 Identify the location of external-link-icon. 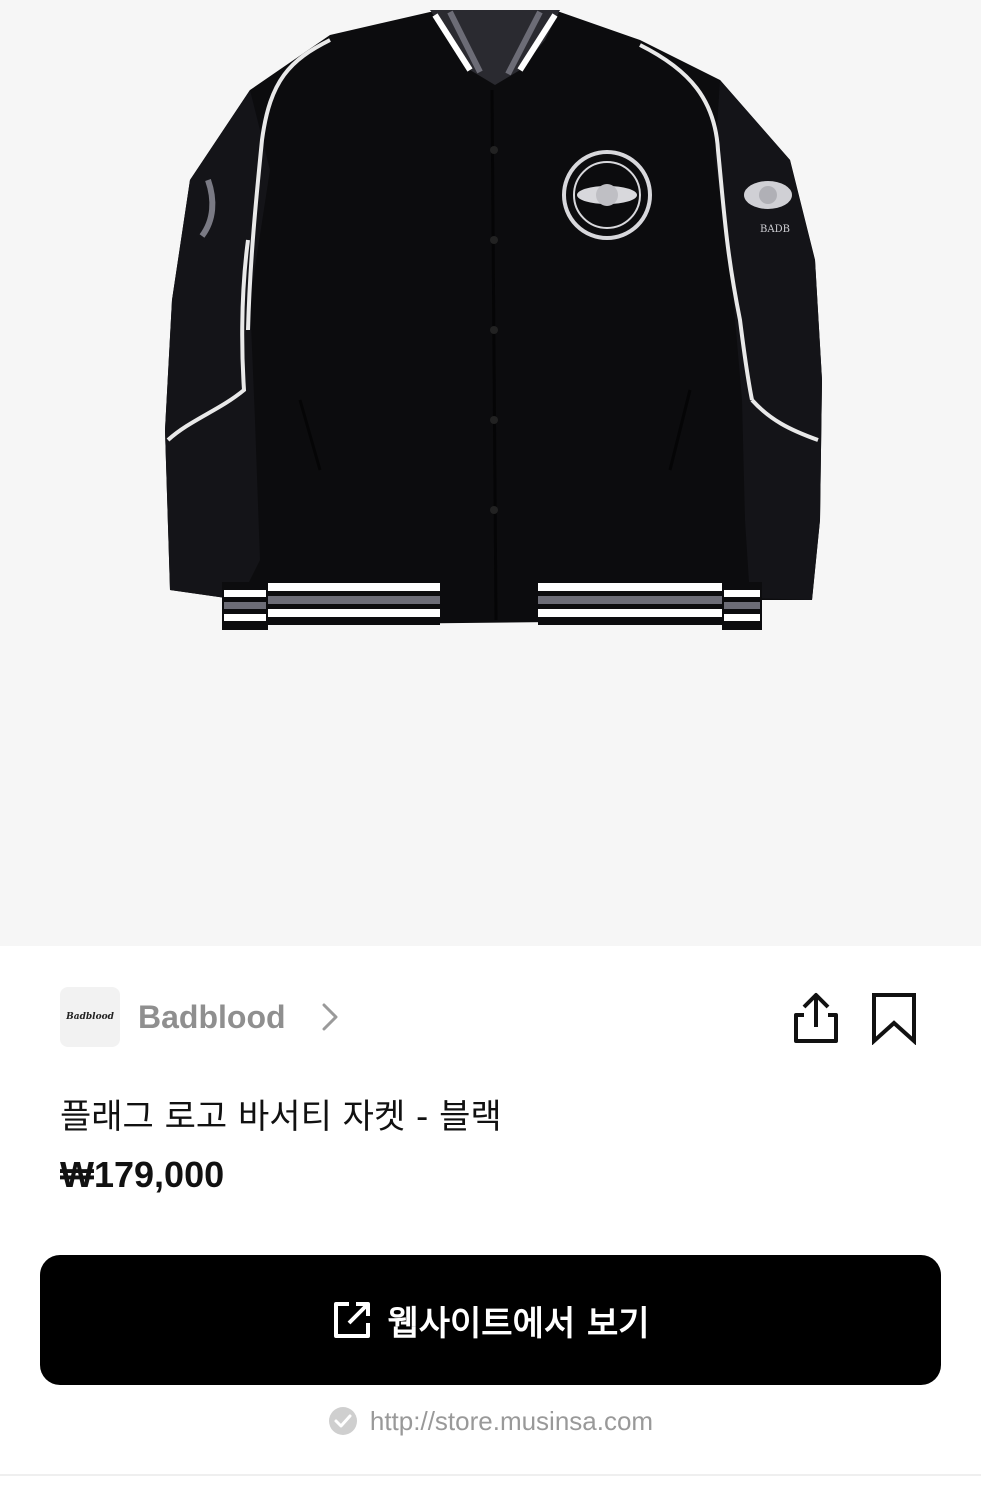
(352, 1320).